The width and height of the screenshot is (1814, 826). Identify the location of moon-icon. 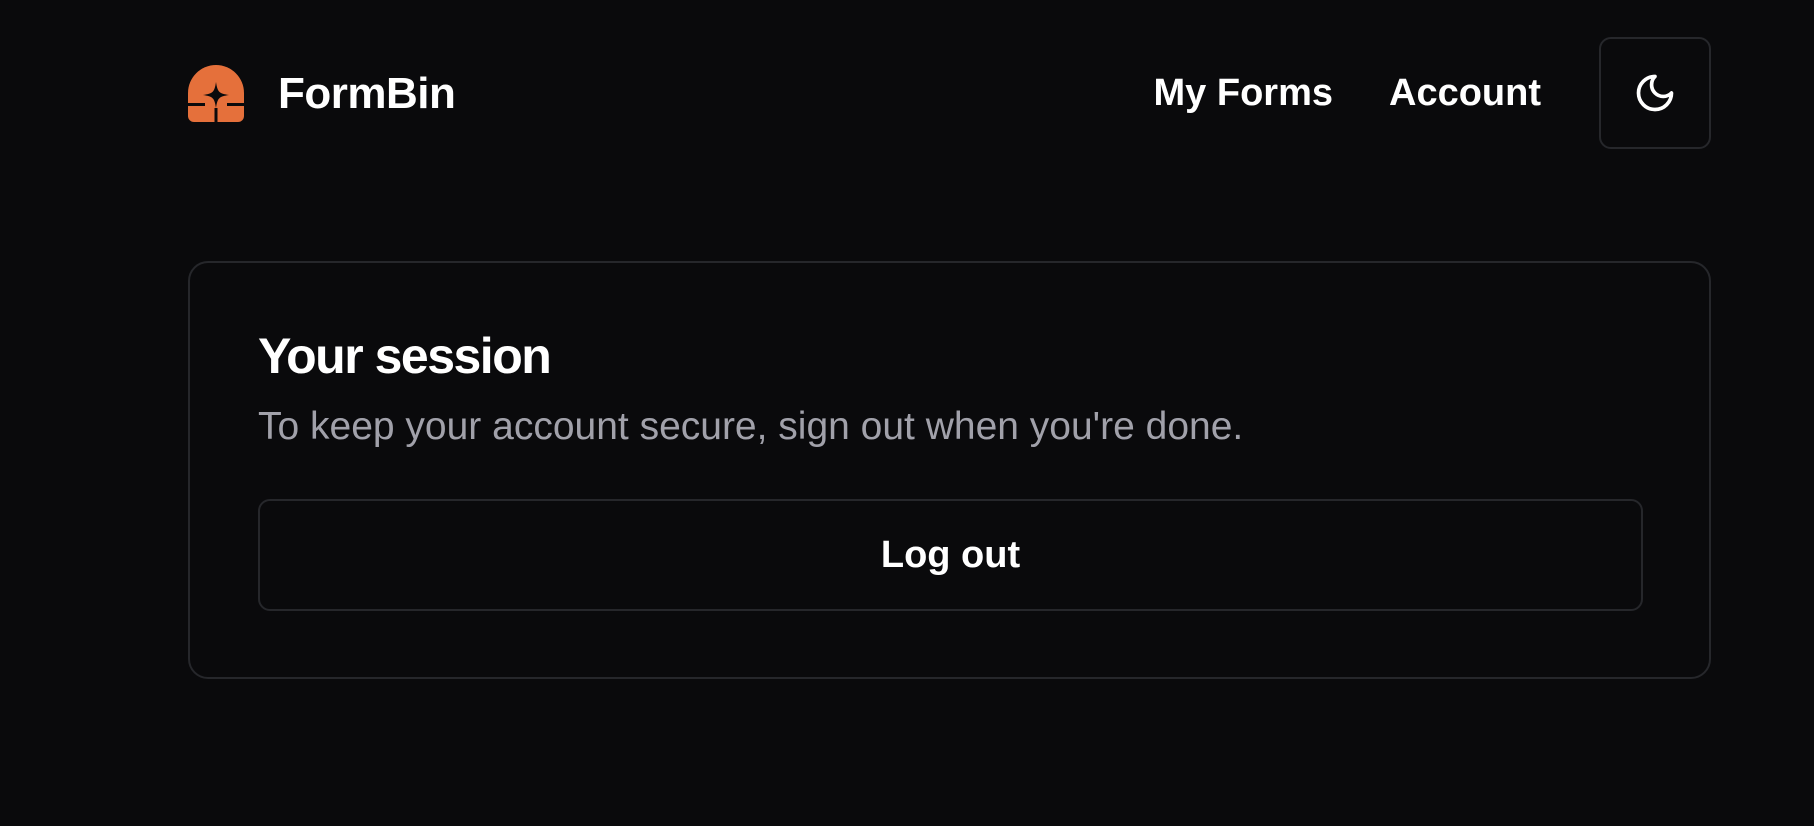
(1655, 93).